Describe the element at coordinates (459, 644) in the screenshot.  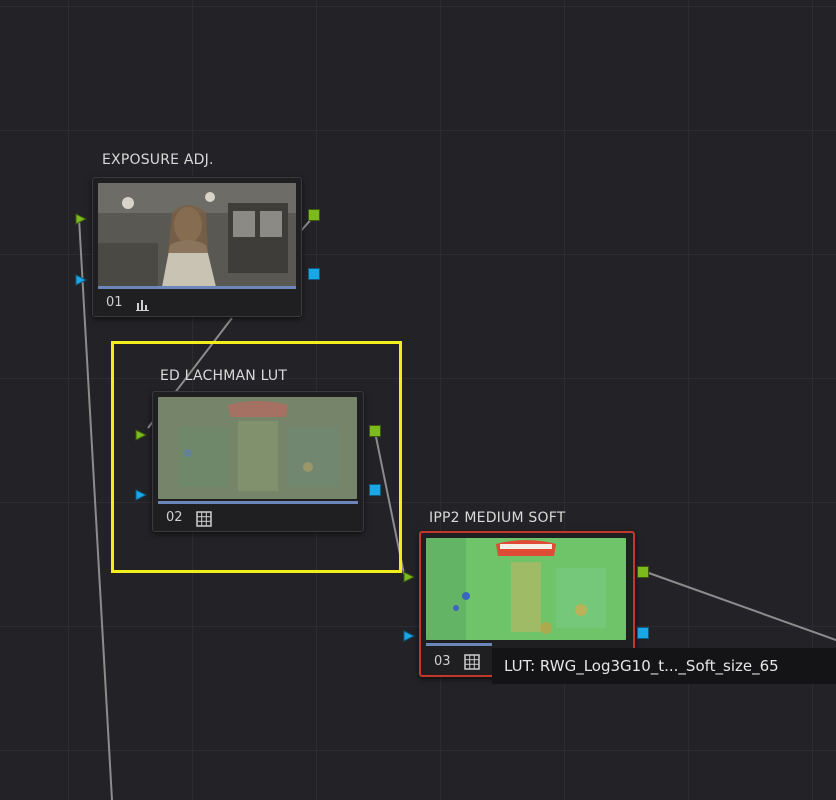
I see `node-03-progress` at that location.